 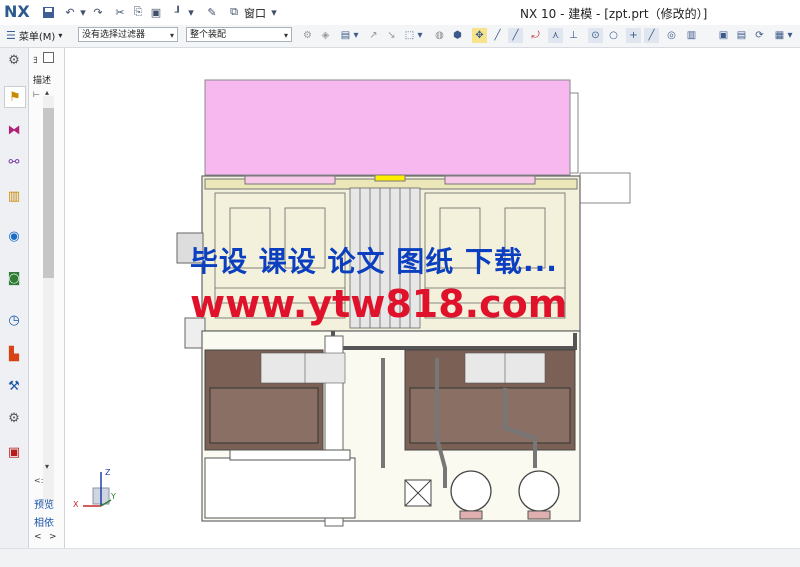 I want to click on view-orient-icon: ▣, so click(x=723, y=35).